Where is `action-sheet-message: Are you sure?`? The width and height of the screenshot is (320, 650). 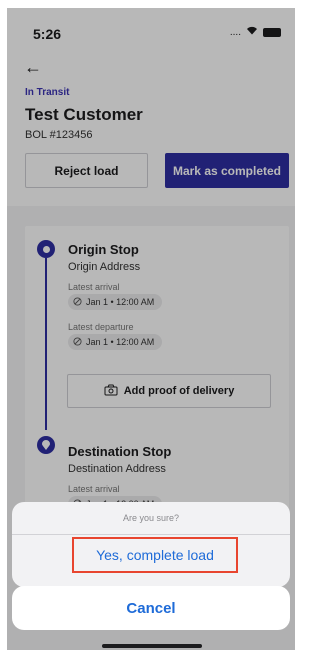
action-sheet-message: Are you sure? is located at coordinates (151, 518).